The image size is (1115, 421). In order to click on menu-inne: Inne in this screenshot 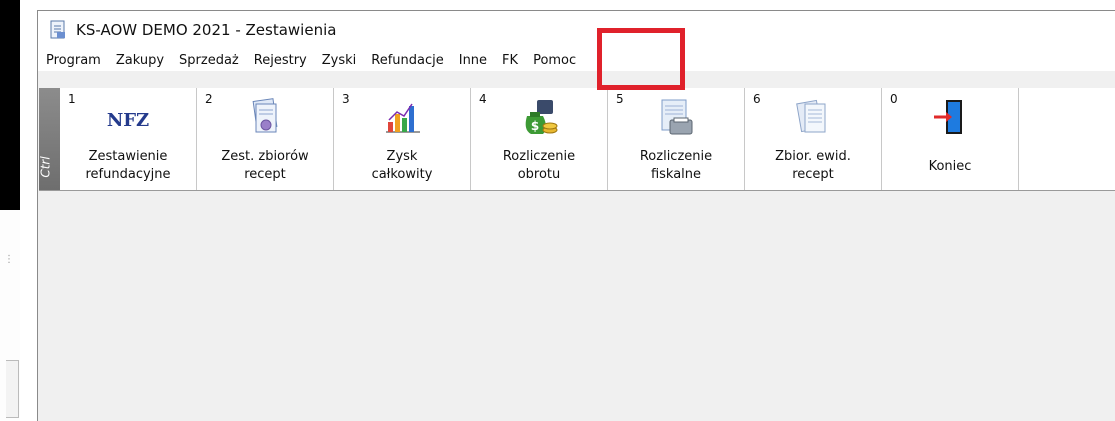, I will do `click(473, 60)`.